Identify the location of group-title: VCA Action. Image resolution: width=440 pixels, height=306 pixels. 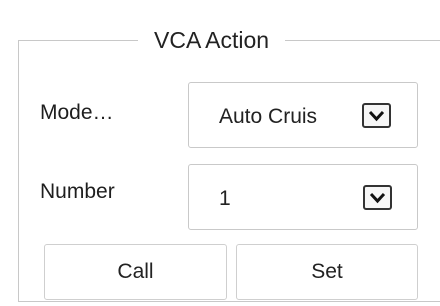
(212, 40).